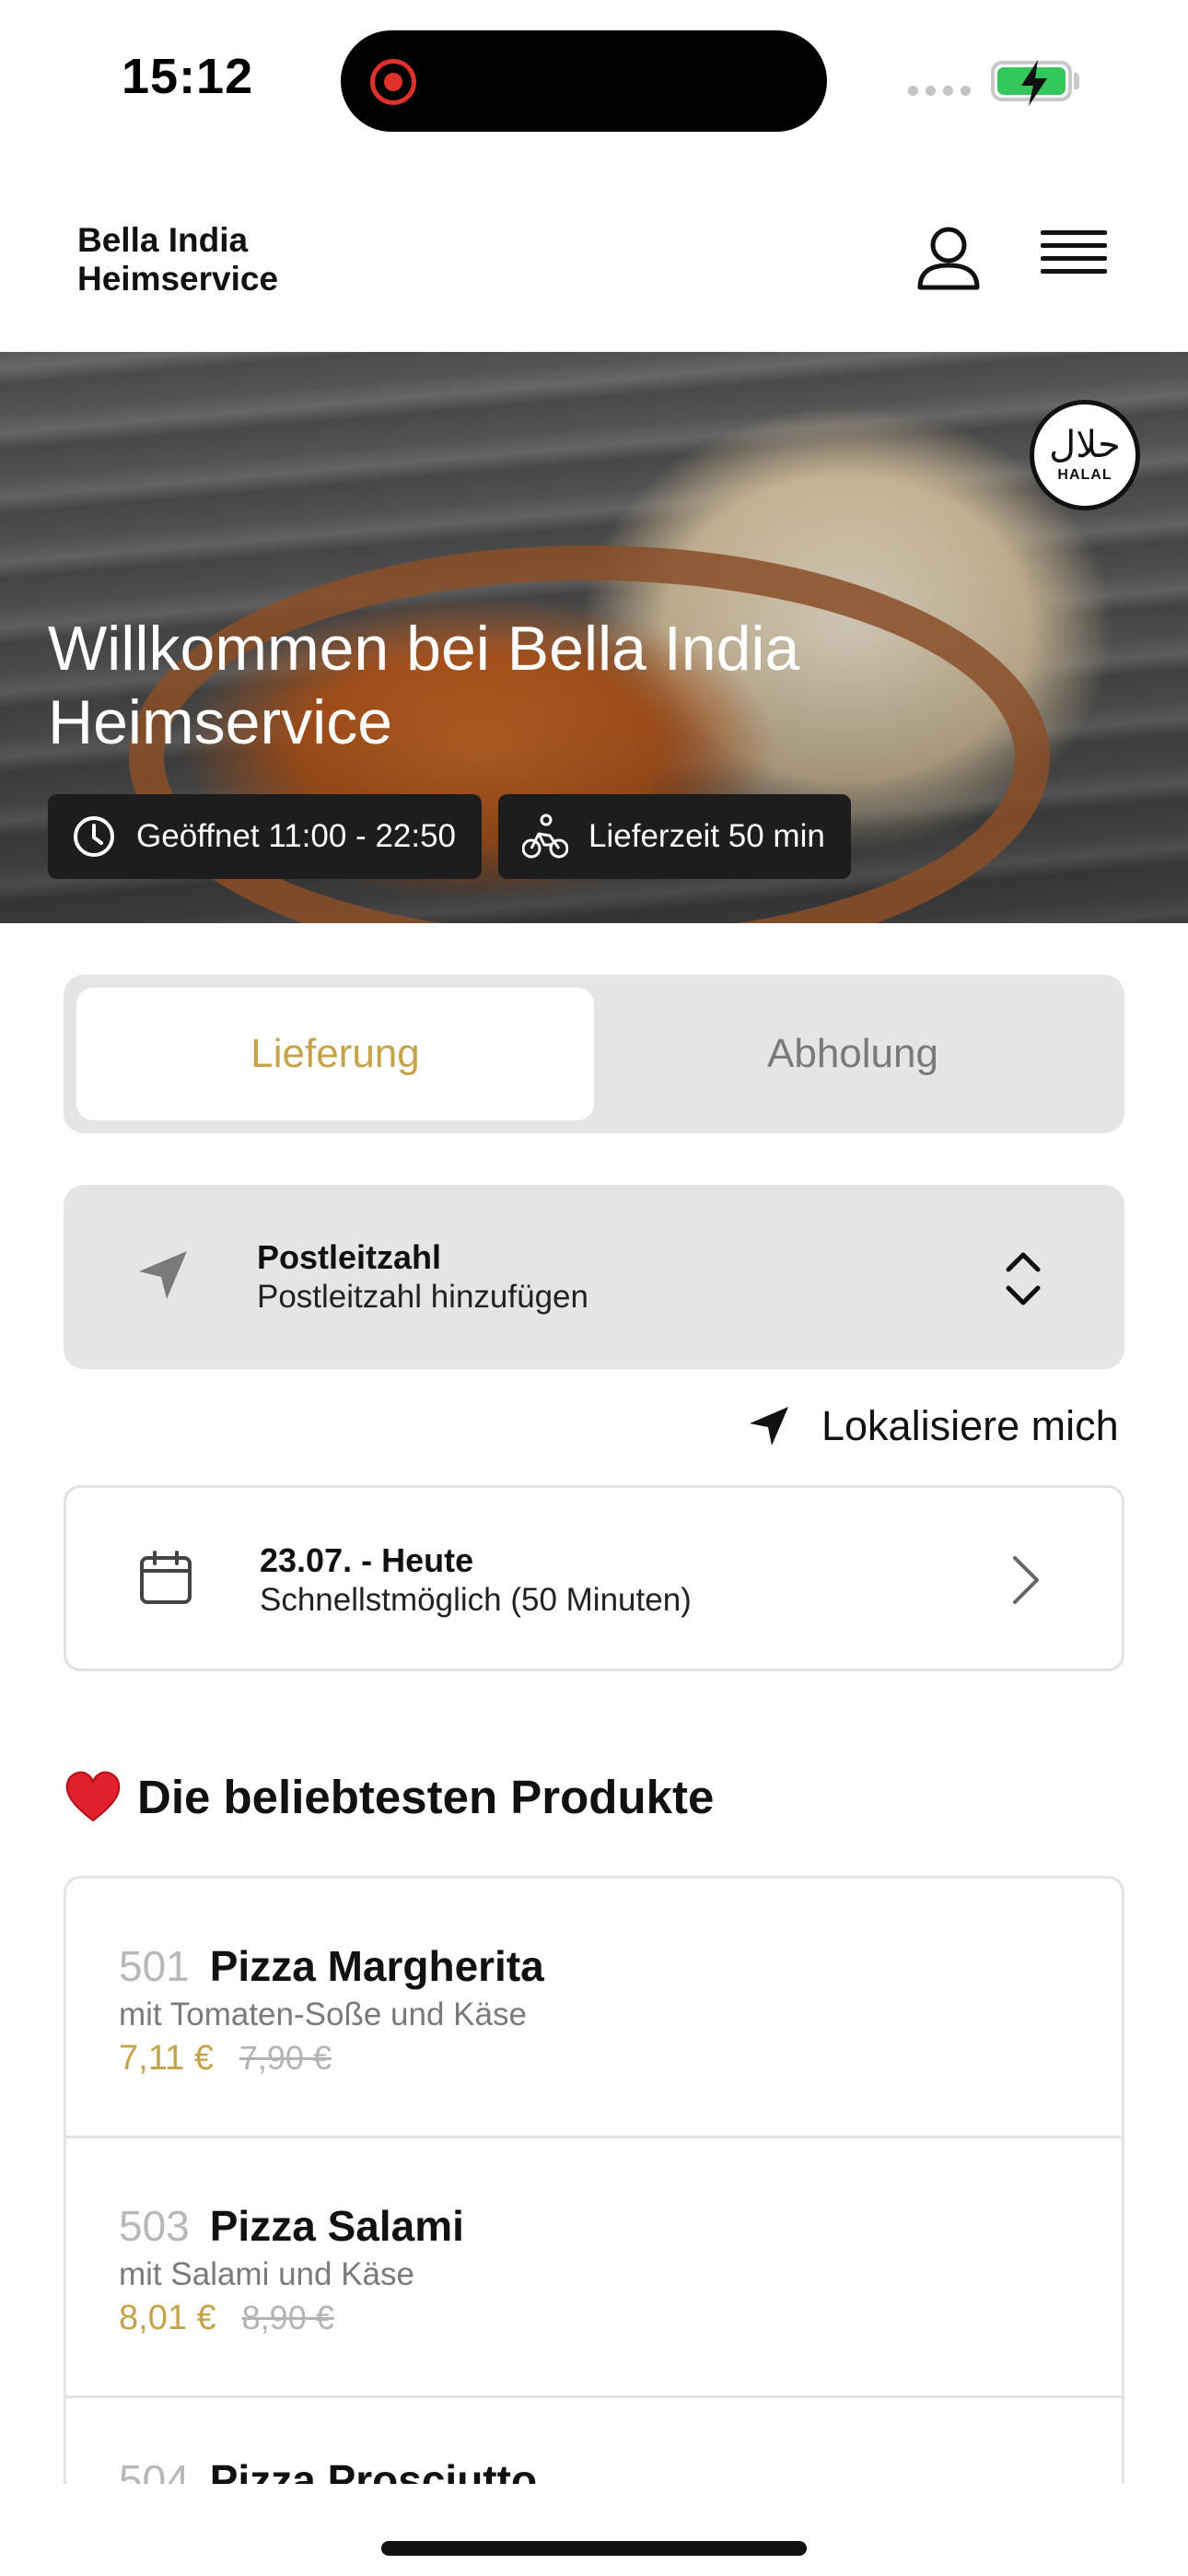  Describe the element at coordinates (853, 1054) in the screenshot. I see `tab-pickup: Abholung` at that location.